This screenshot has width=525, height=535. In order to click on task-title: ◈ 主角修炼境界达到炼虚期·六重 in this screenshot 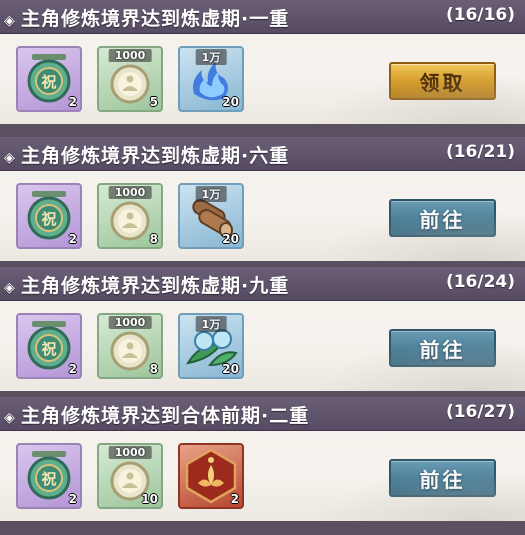, I will do `click(146, 154)`.